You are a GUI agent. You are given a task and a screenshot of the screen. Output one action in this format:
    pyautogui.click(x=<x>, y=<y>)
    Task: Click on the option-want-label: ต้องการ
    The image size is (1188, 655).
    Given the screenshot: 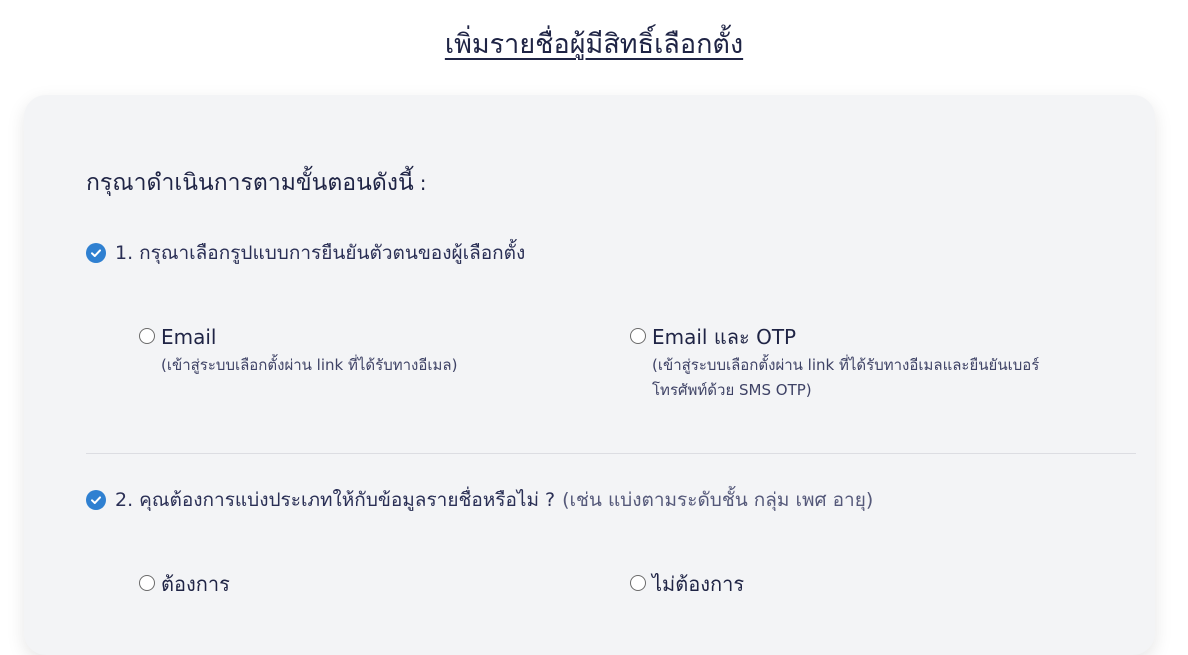 What is the action you would take?
    pyautogui.click(x=195, y=584)
    